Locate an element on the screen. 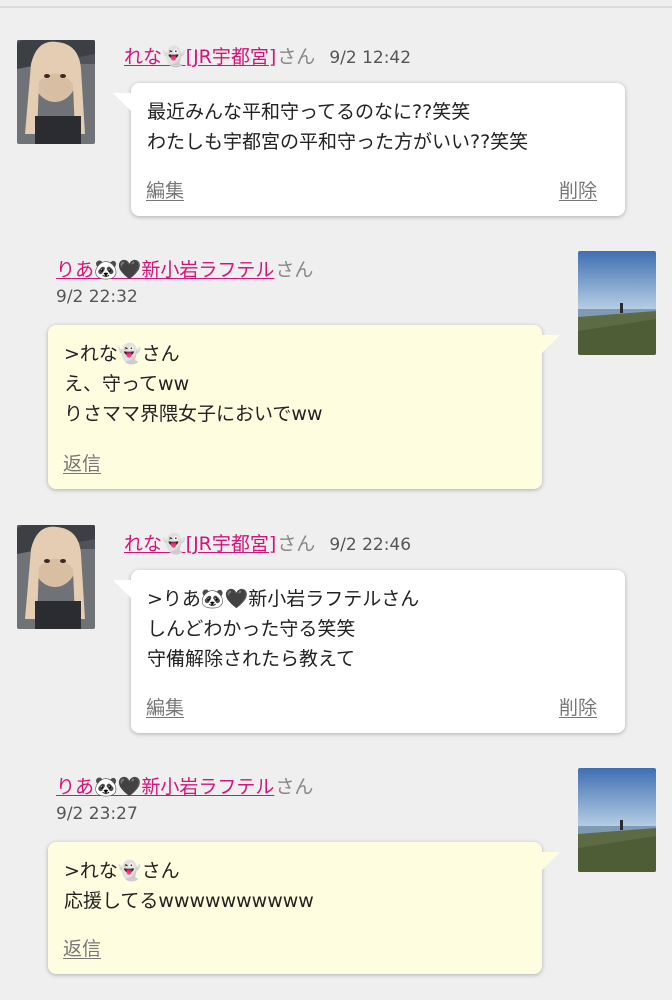 Image resolution: width=672 pixels, height=1000 pixels. message-line: わたしも宇都宮の平和守った方がいい??笑笑 is located at coordinates (338, 142).